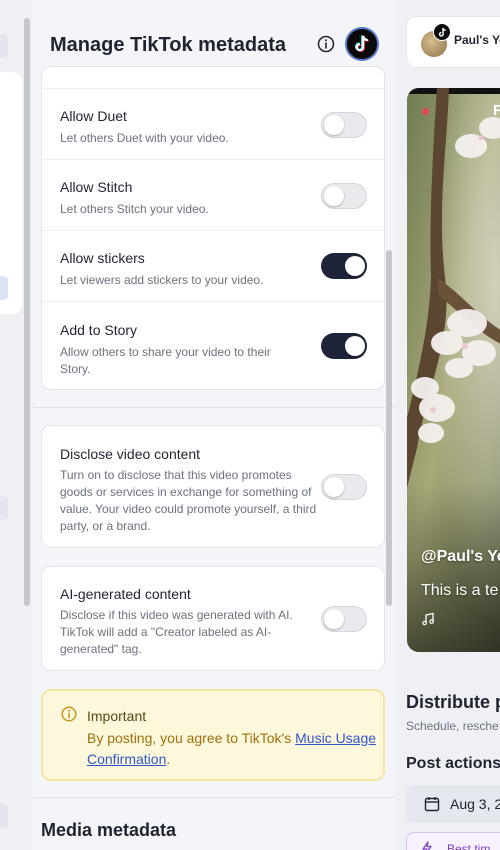  Describe the element at coordinates (144, 138) in the screenshot. I see `setting-description: Let others Duet with your video.` at that location.